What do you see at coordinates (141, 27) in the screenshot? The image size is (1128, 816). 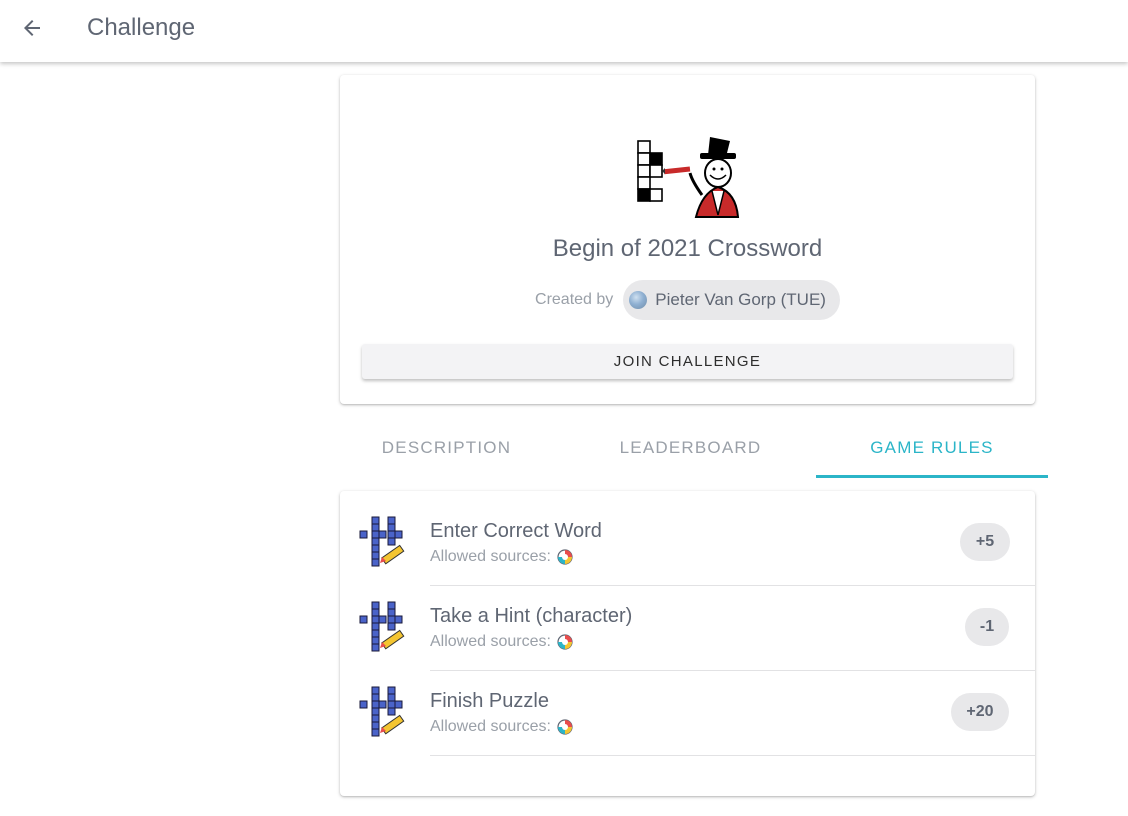 I see `page-title: Challenge` at bounding box center [141, 27].